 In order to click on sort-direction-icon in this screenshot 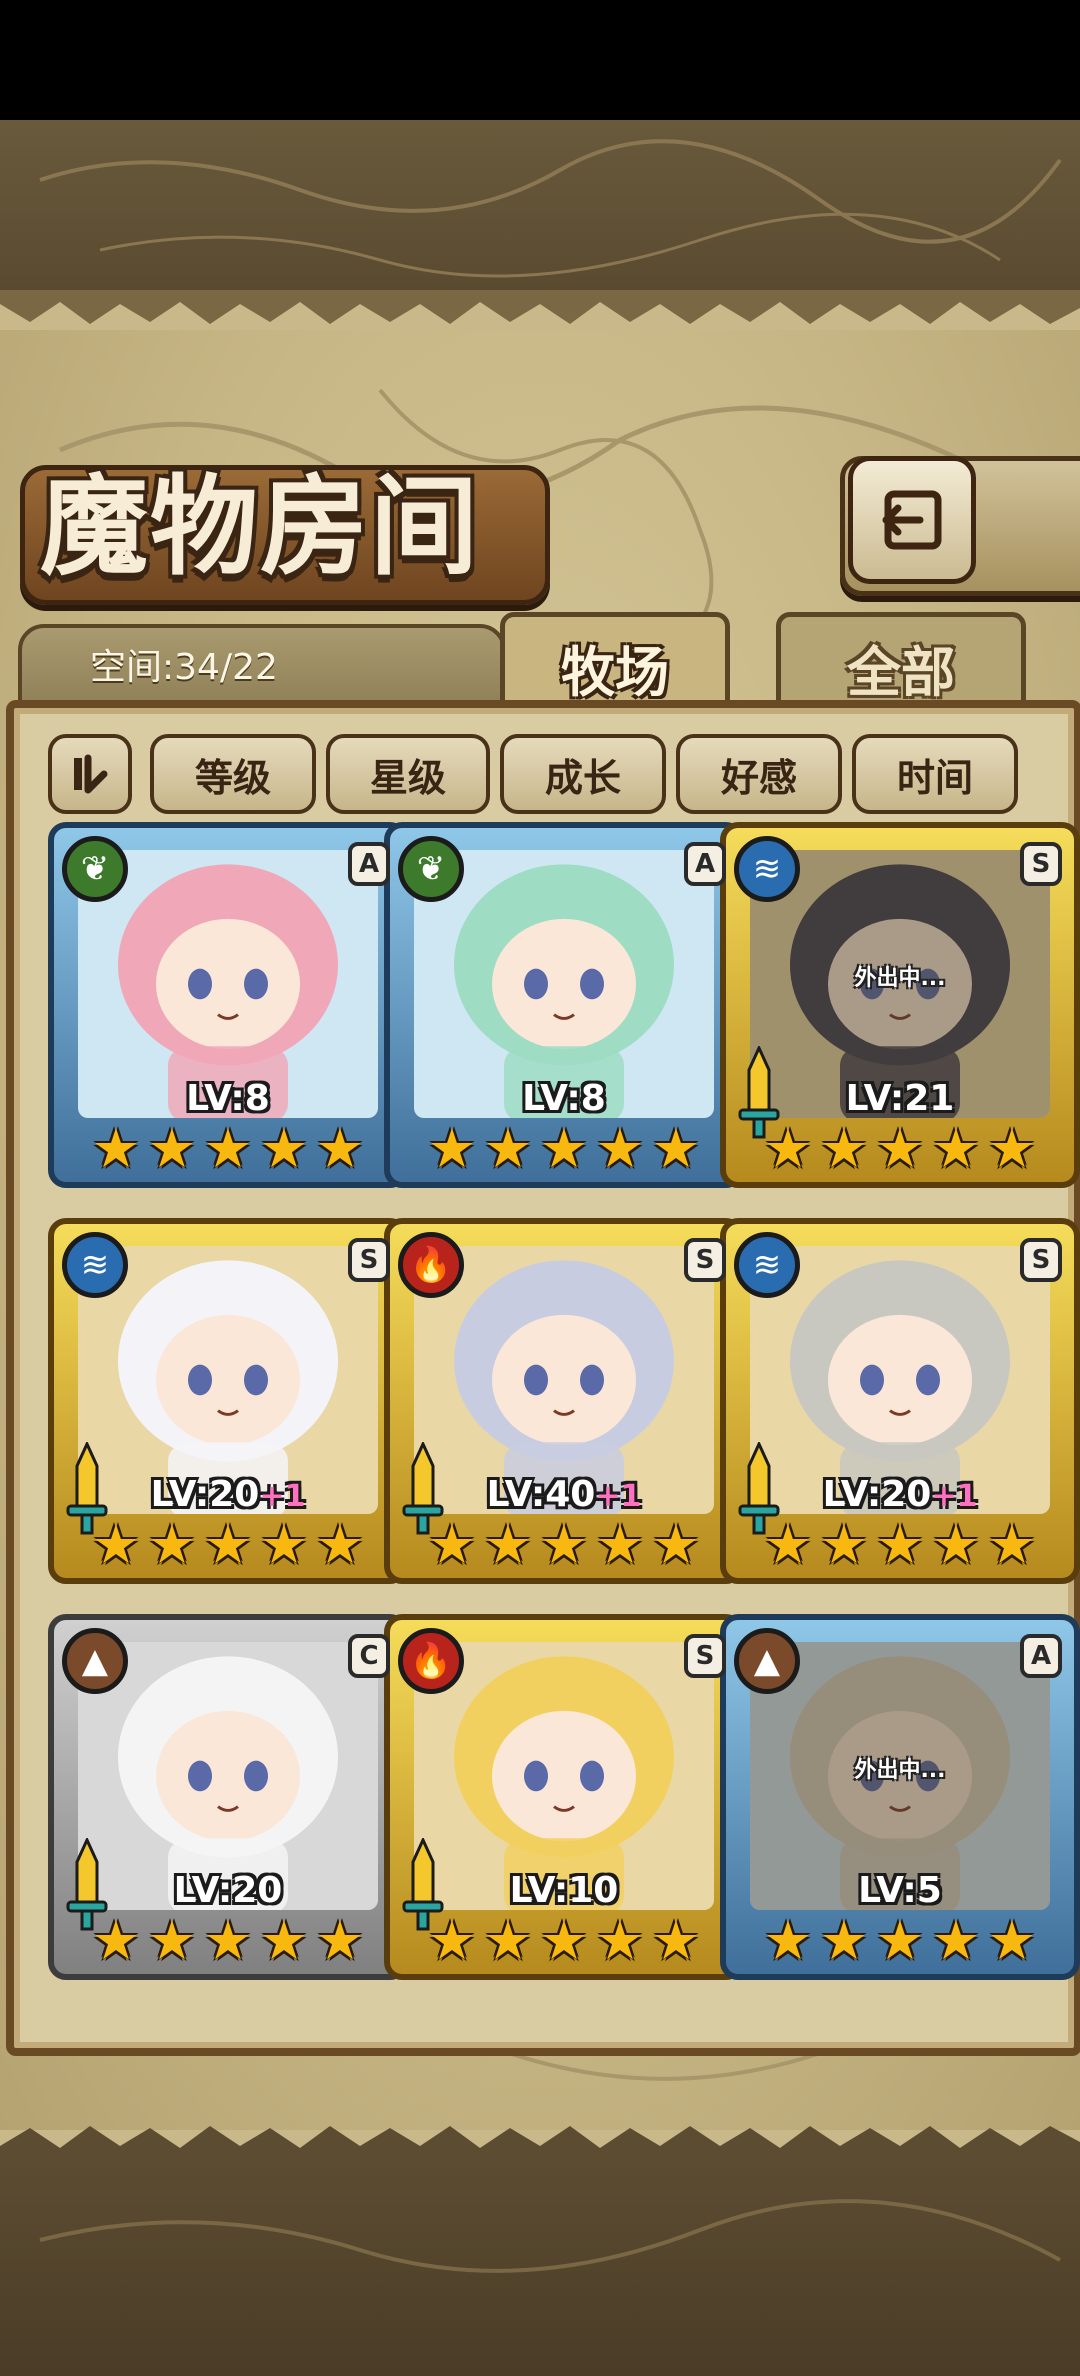, I will do `click(91, 774)`.